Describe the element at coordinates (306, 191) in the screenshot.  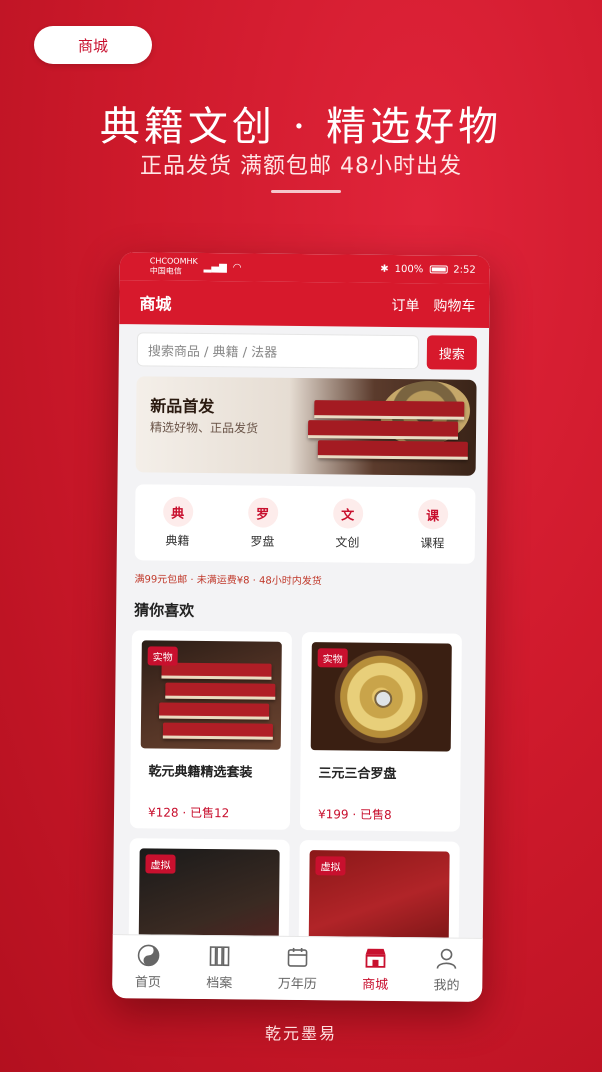
I see `divider` at that location.